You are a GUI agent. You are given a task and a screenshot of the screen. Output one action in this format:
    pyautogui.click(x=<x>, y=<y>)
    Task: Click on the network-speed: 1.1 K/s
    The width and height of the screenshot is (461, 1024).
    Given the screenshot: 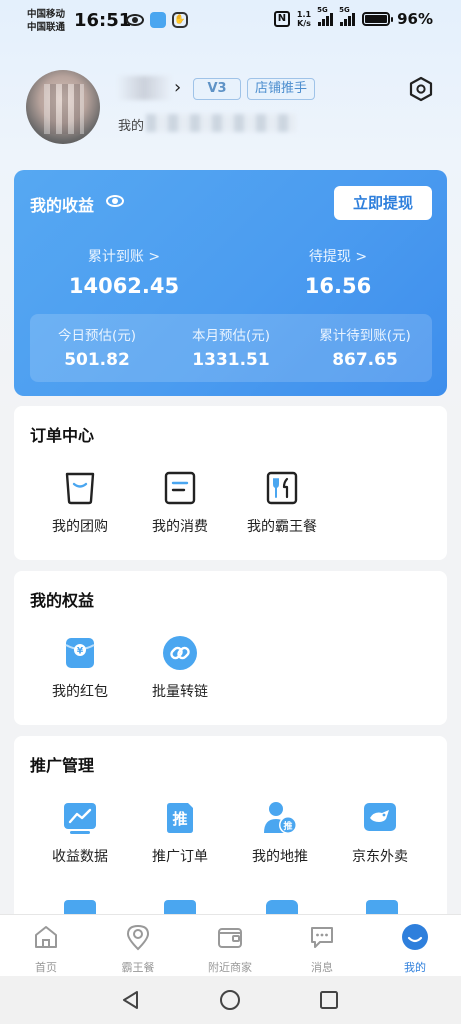 What is the action you would take?
    pyautogui.click(x=304, y=19)
    